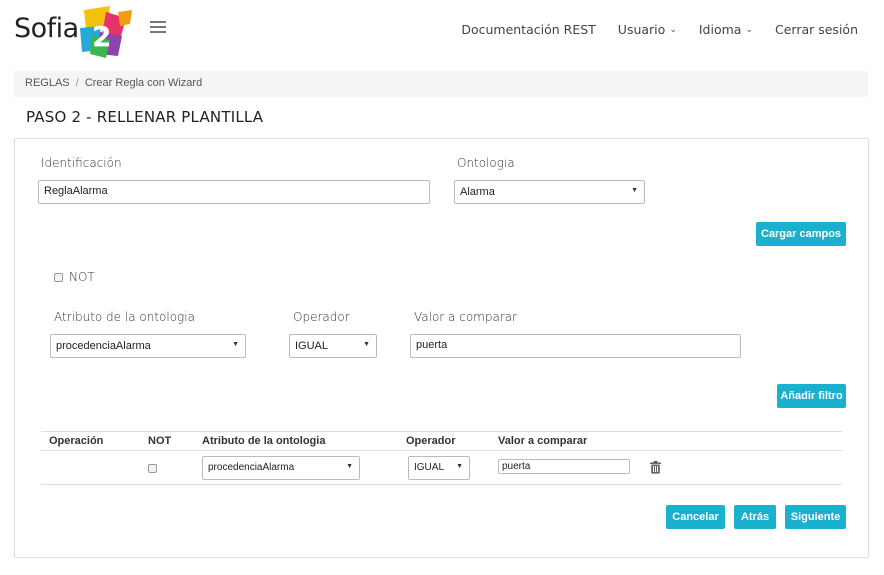  What do you see at coordinates (575, 346) in the screenshot?
I see `valor-input: puerta` at bounding box center [575, 346].